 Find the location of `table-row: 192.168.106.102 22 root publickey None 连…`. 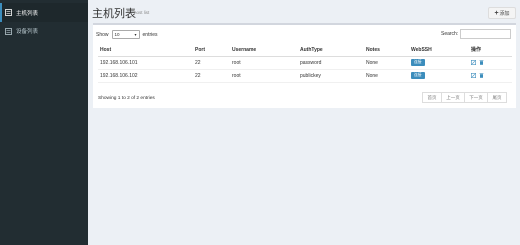

table-row: 192.168.106.102 22 root publickey None 连… is located at coordinates (305, 76).